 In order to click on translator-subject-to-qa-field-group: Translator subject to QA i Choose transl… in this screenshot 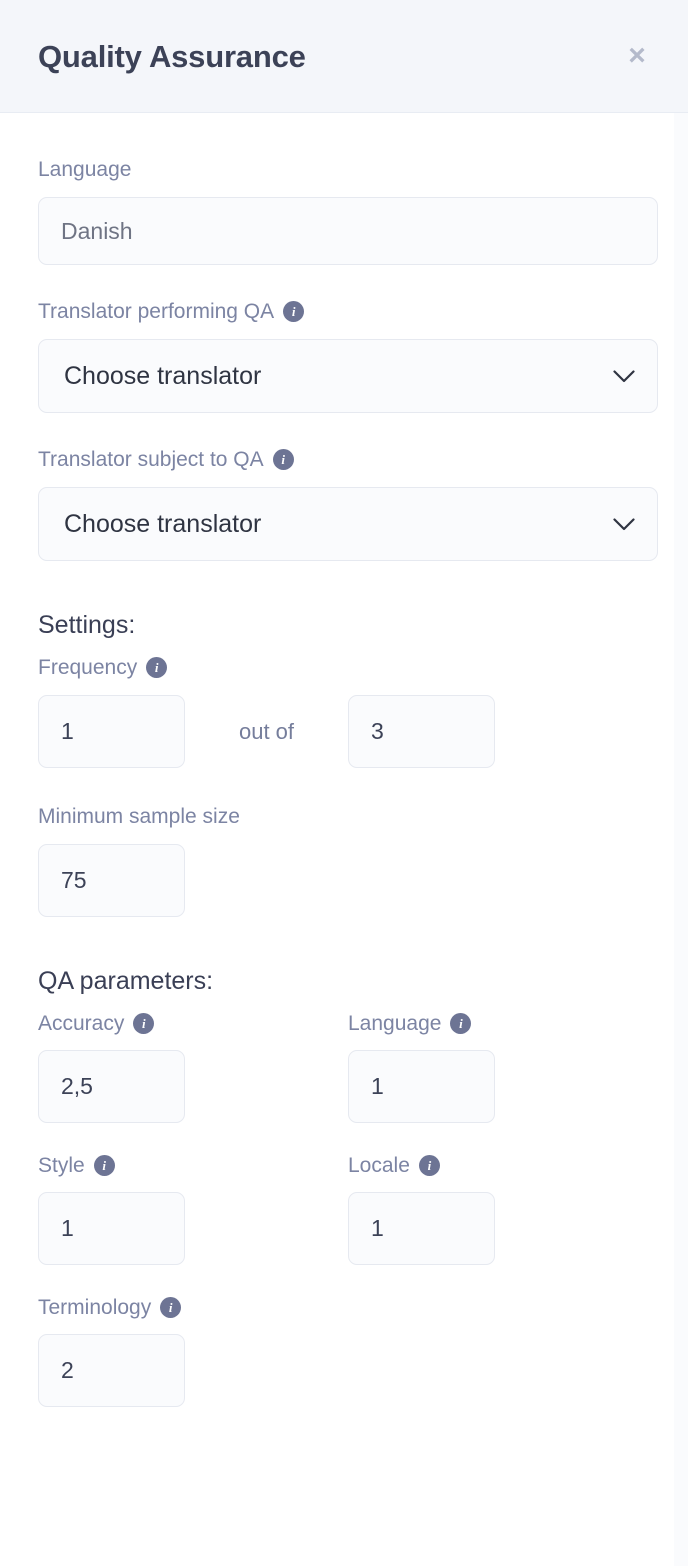, I will do `click(348, 505)`.